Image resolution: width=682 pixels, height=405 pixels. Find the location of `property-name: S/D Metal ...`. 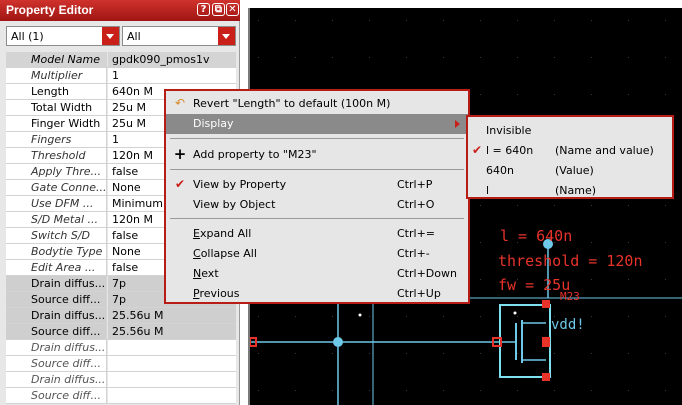

property-name: S/D Metal ... is located at coordinates (56, 219).